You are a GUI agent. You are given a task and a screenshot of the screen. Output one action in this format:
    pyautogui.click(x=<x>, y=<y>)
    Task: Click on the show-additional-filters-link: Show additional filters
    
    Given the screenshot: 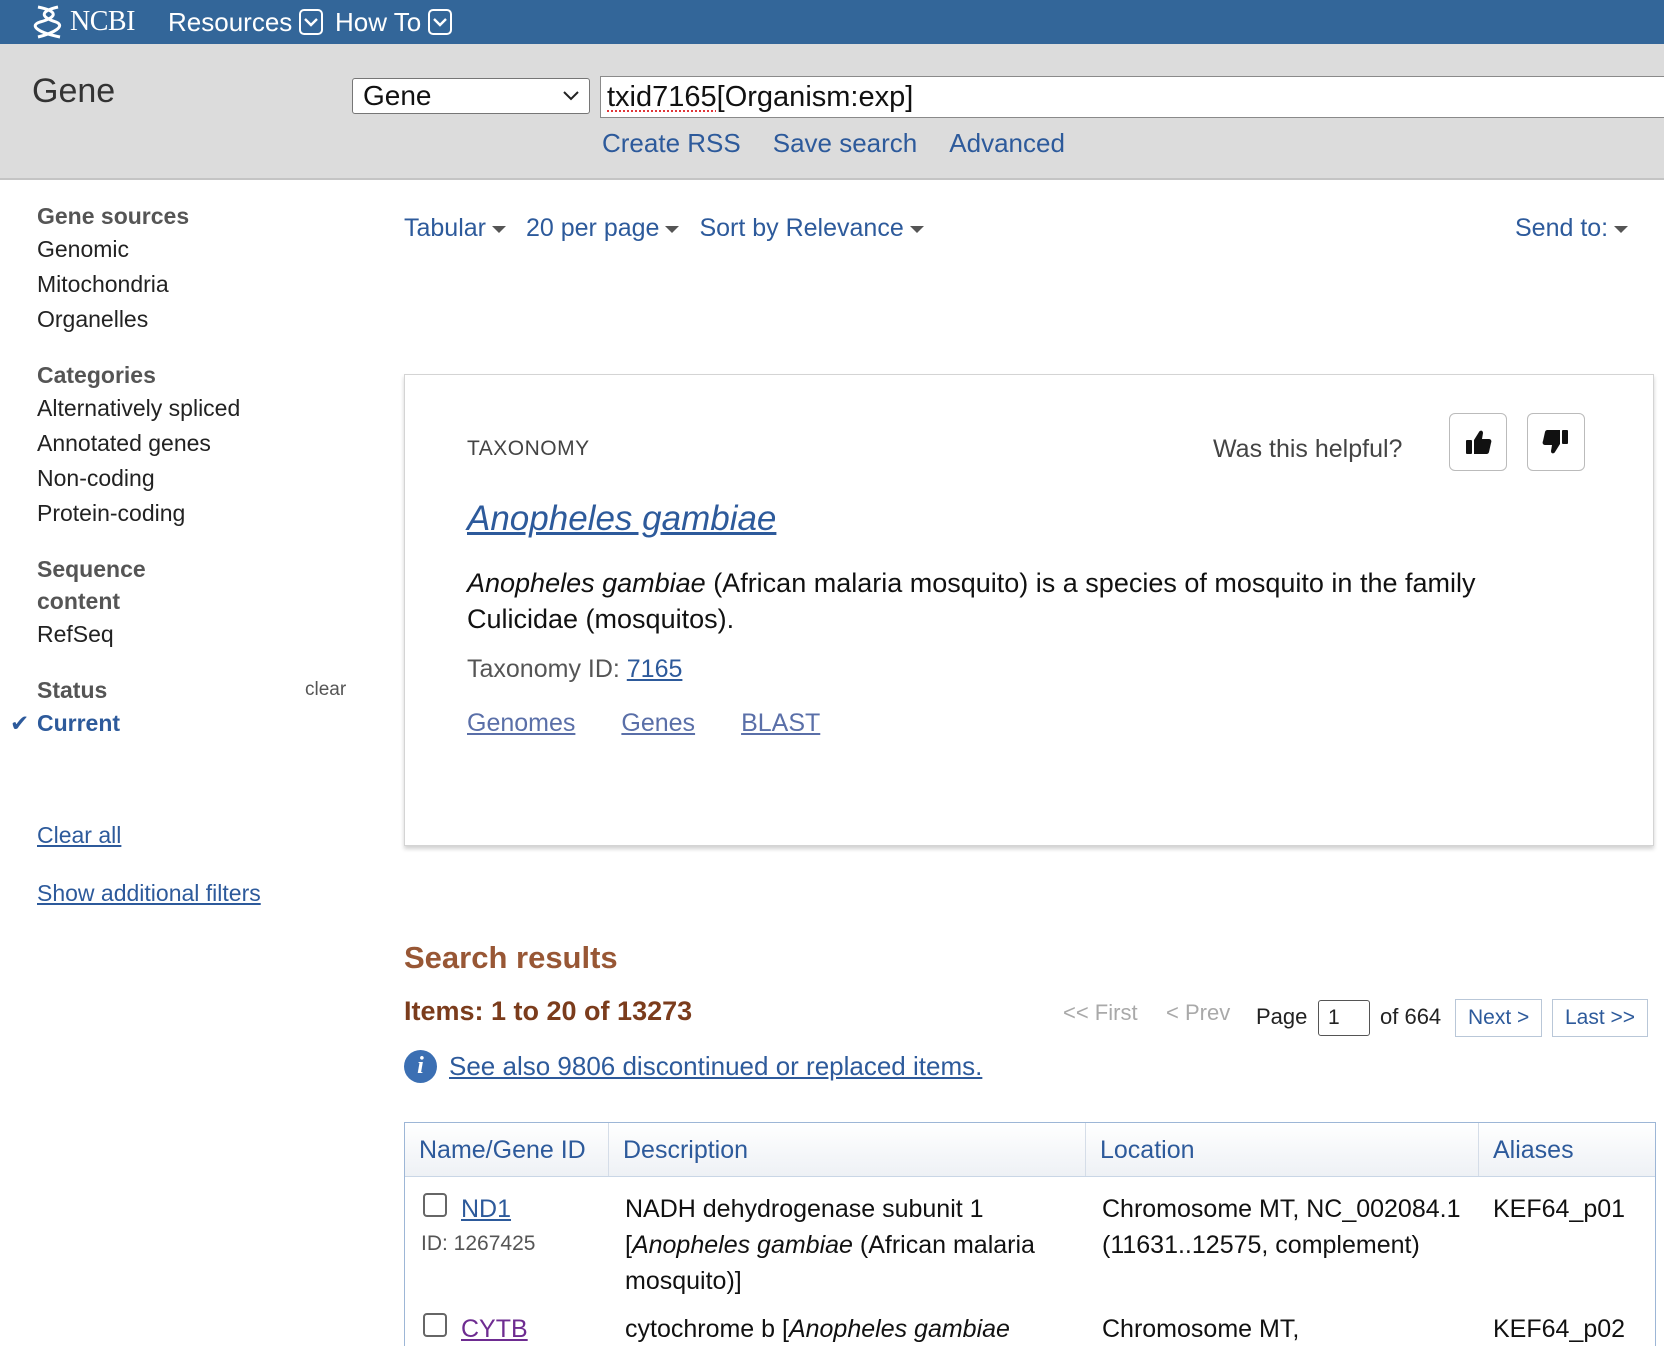 What is the action you would take?
    pyautogui.click(x=149, y=893)
    